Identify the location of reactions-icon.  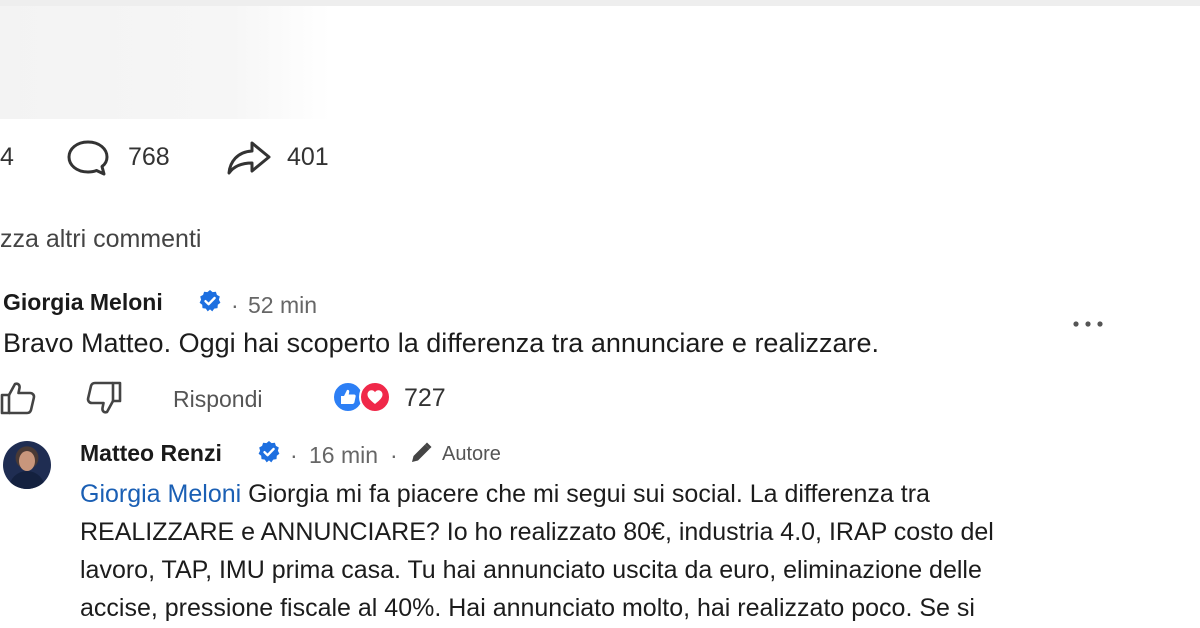
(365, 397).